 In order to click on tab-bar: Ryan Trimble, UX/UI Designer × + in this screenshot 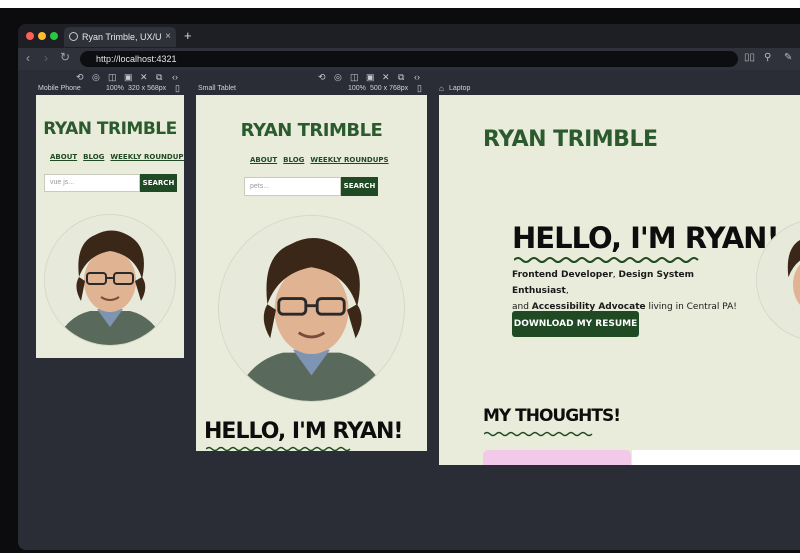, I will do `click(409, 36)`.